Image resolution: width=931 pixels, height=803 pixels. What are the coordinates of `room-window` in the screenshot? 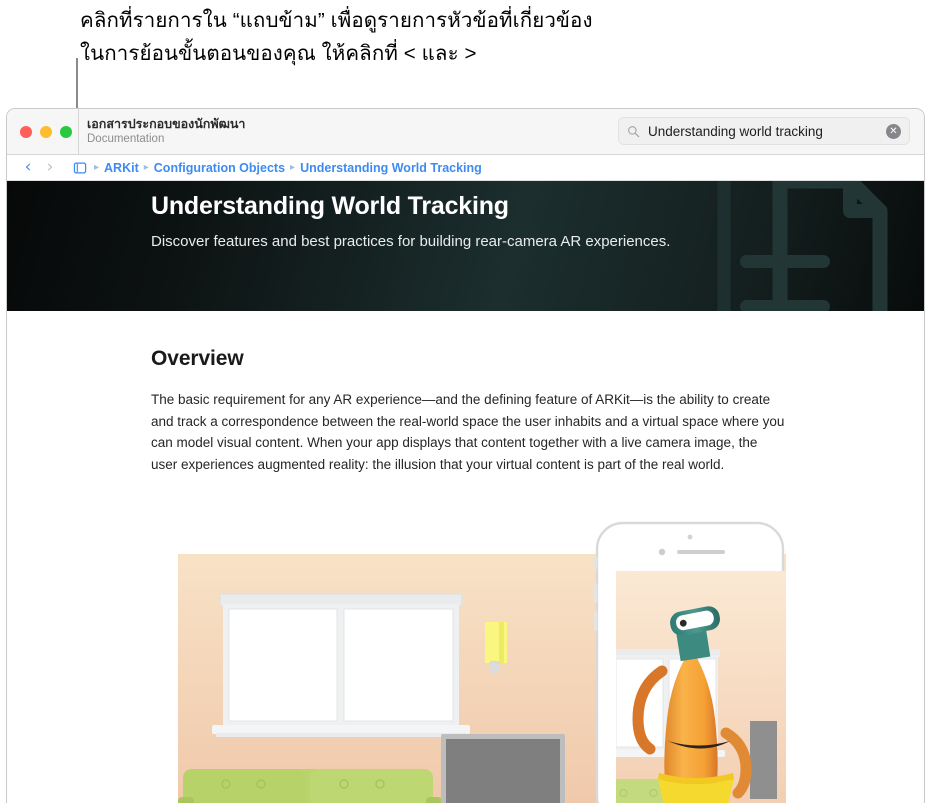 It's located at (341, 665).